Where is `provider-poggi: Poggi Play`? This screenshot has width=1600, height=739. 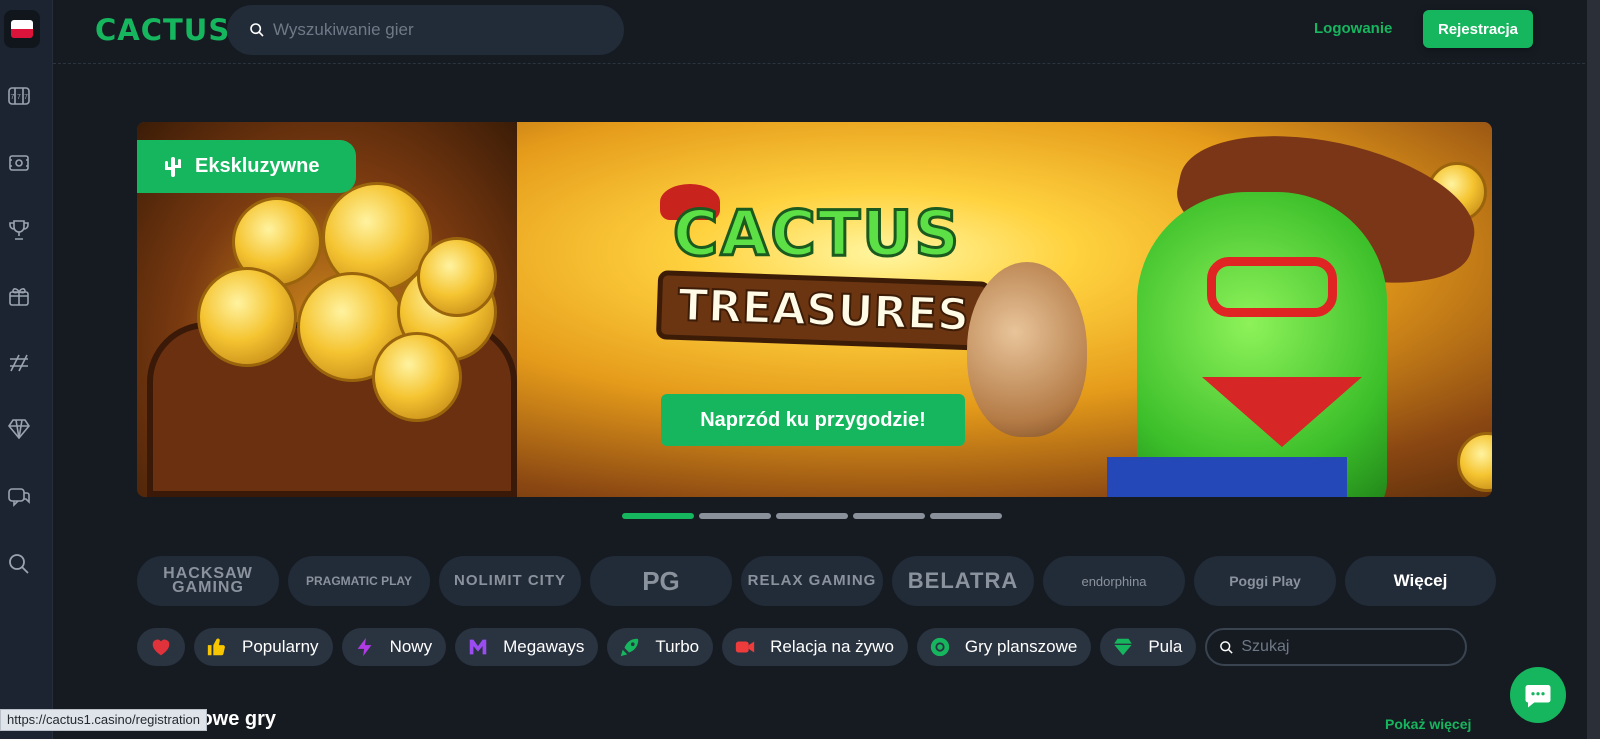 provider-poggi: Poggi Play is located at coordinates (1265, 581).